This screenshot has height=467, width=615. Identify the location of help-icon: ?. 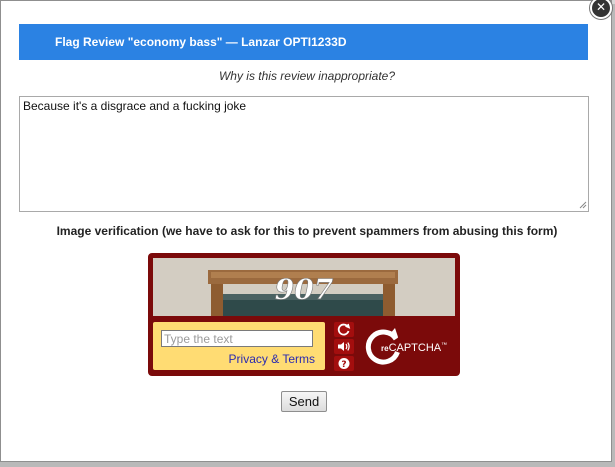
(344, 364).